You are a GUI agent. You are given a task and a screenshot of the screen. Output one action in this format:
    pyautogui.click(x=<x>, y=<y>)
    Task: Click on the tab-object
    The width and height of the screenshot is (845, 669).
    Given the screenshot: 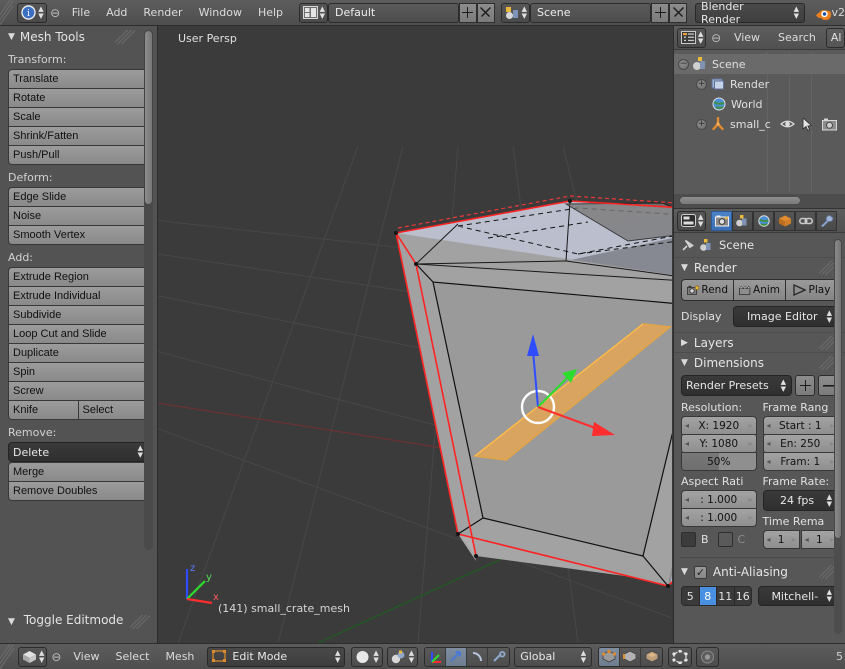 What is the action you would take?
    pyautogui.click(x=785, y=220)
    